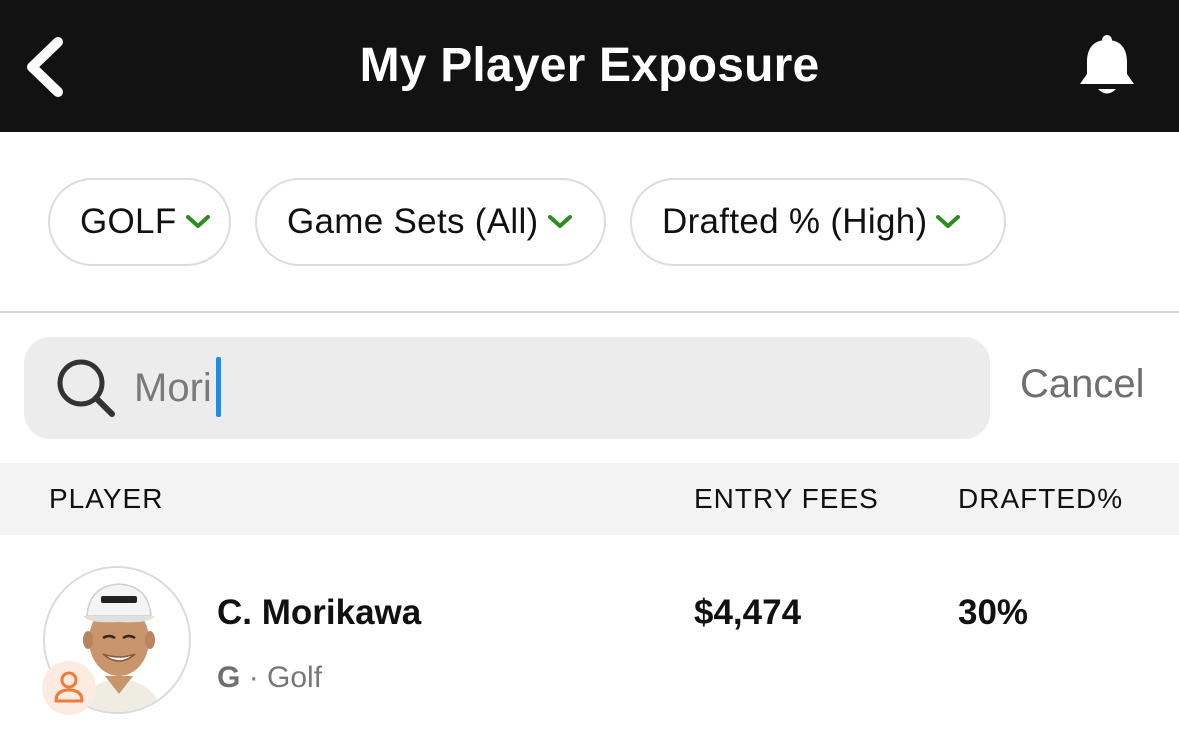 This screenshot has height=743, width=1179. What do you see at coordinates (128, 221) in the screenshot?
I see `sport-filter-label: GOLF` at bounding box center [128, 221].